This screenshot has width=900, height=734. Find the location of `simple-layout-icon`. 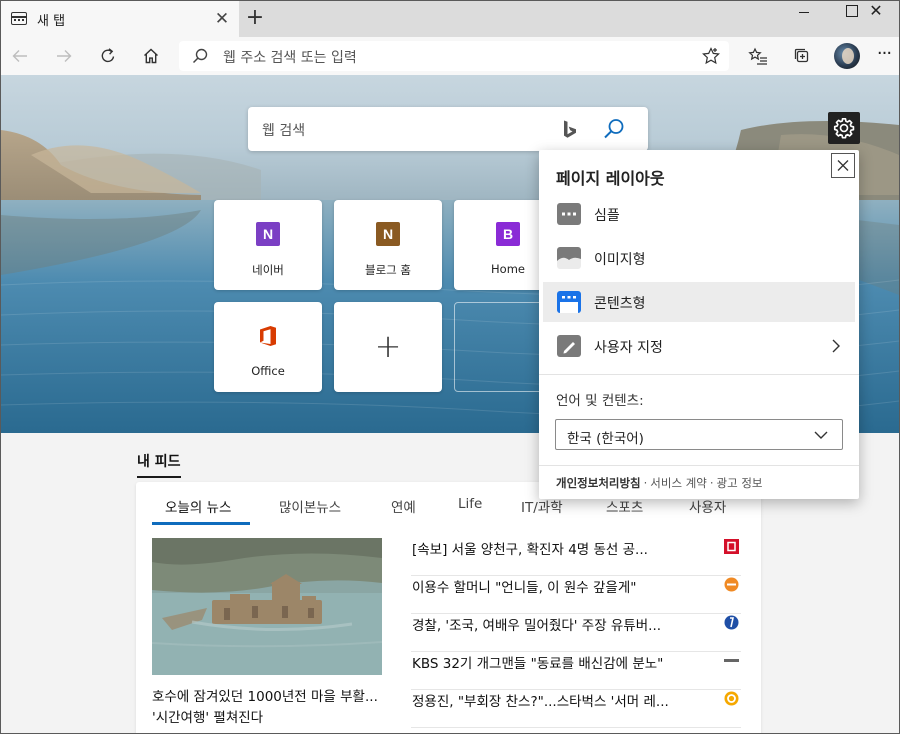

simple-layout-icon is located at coordinates (569, 214).